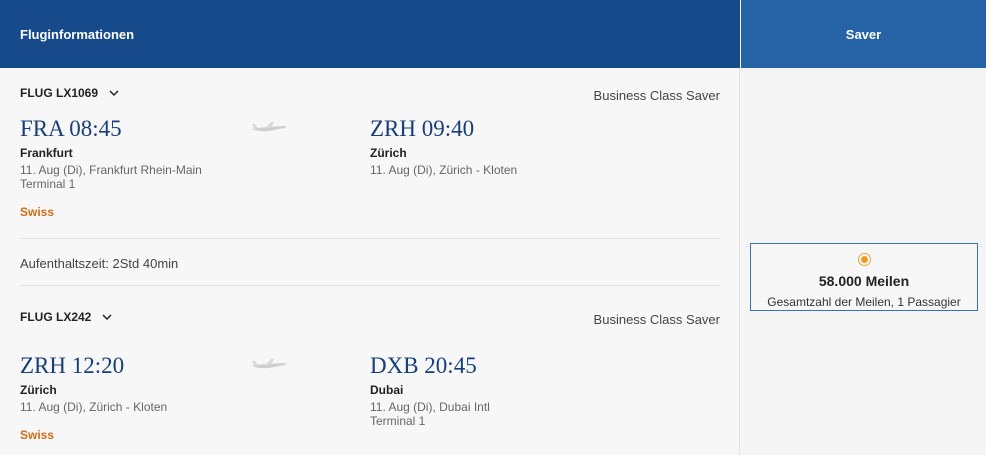  Describe the element at coordinates (71, 128) in the screenshot. I see `departure-time: FRA 08:45` at that location.